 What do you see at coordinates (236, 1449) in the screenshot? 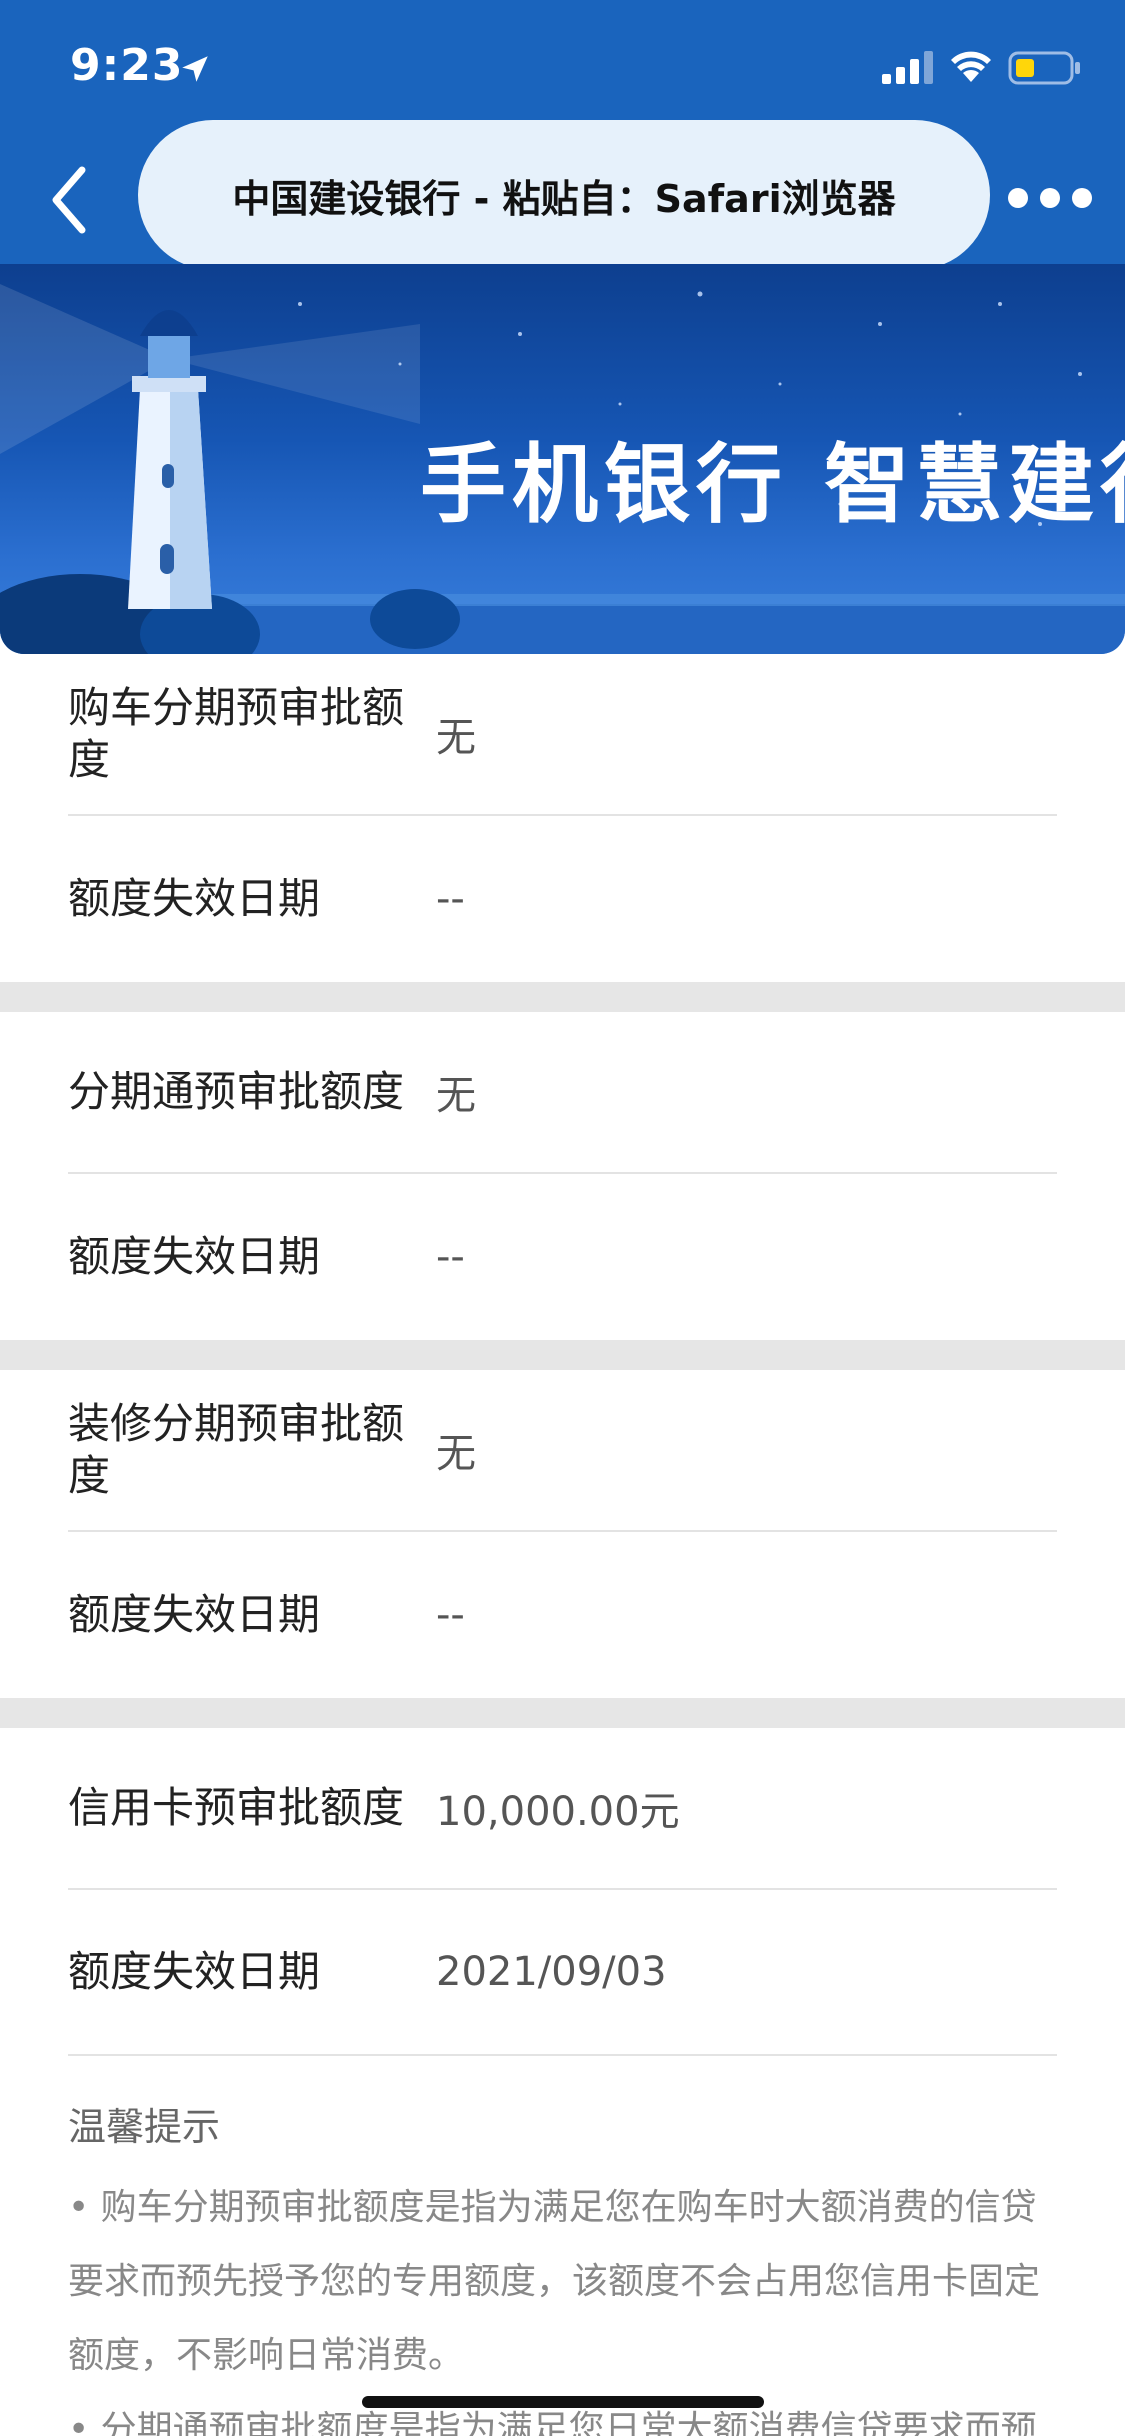
I see `limit-label: 装修分期预审批额度` at bounding box center [236, 1449].